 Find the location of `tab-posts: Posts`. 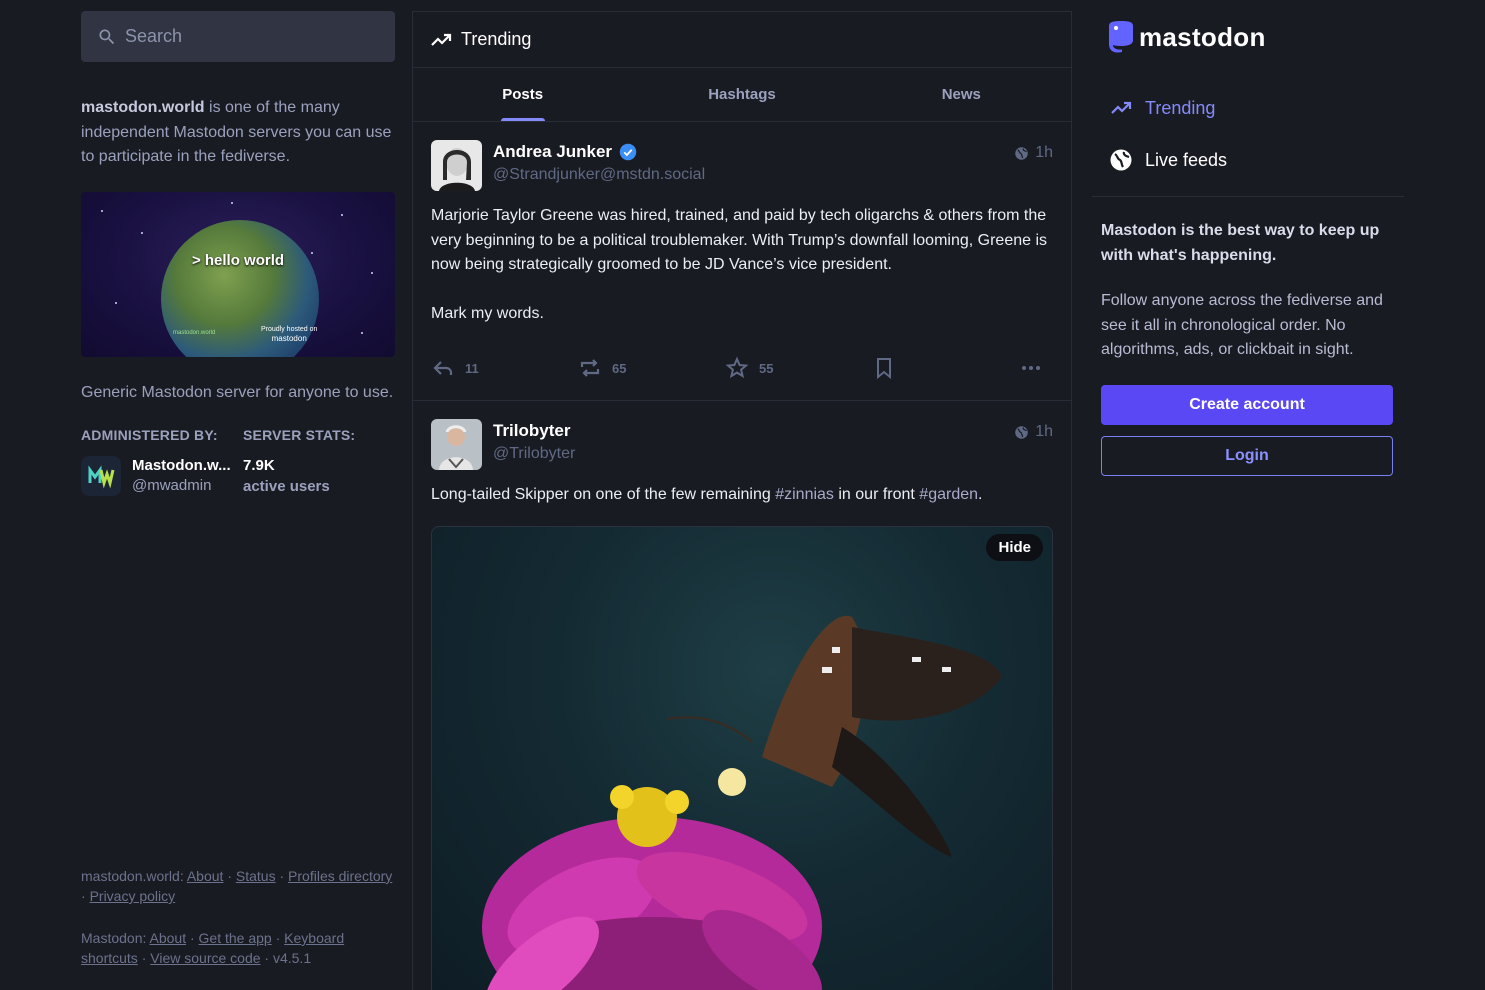

tab-posts: Posts is located at coordinates (522, 94).